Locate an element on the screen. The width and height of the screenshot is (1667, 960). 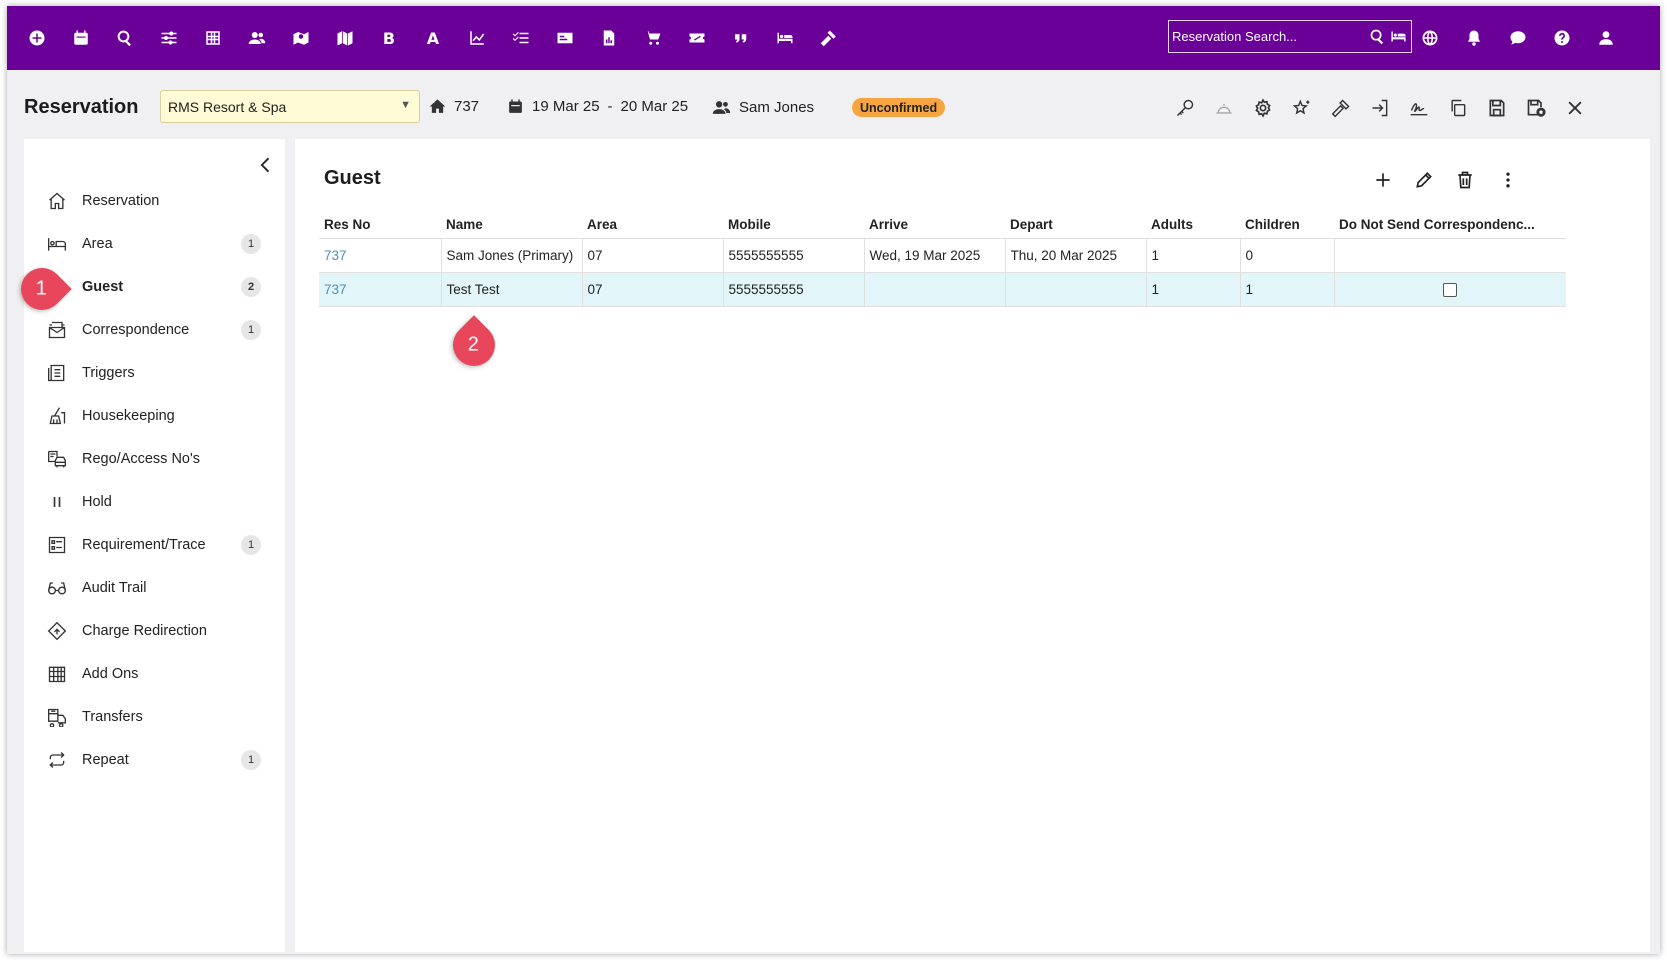
delete-guest-button is located at coordinates (1465, 180).